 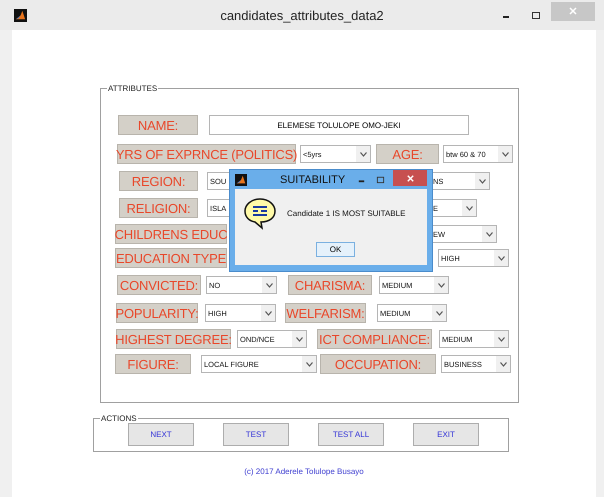 What do you see at coordinates (313, 180) in the screenshot?
I see `dialog-title: SUITABILITY` at bounding box center [313, 180].